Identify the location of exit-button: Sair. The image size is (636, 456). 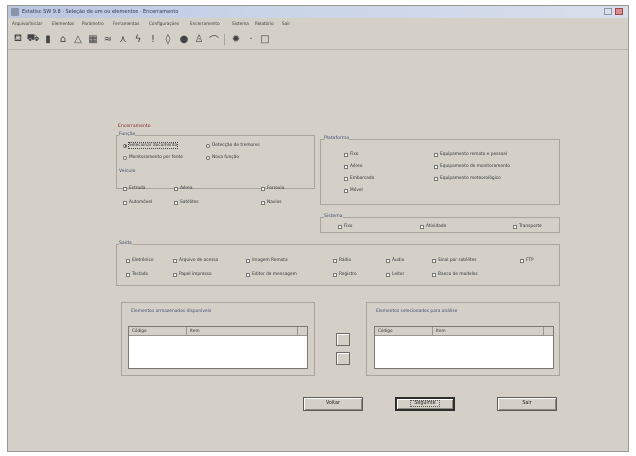
(527, 404).